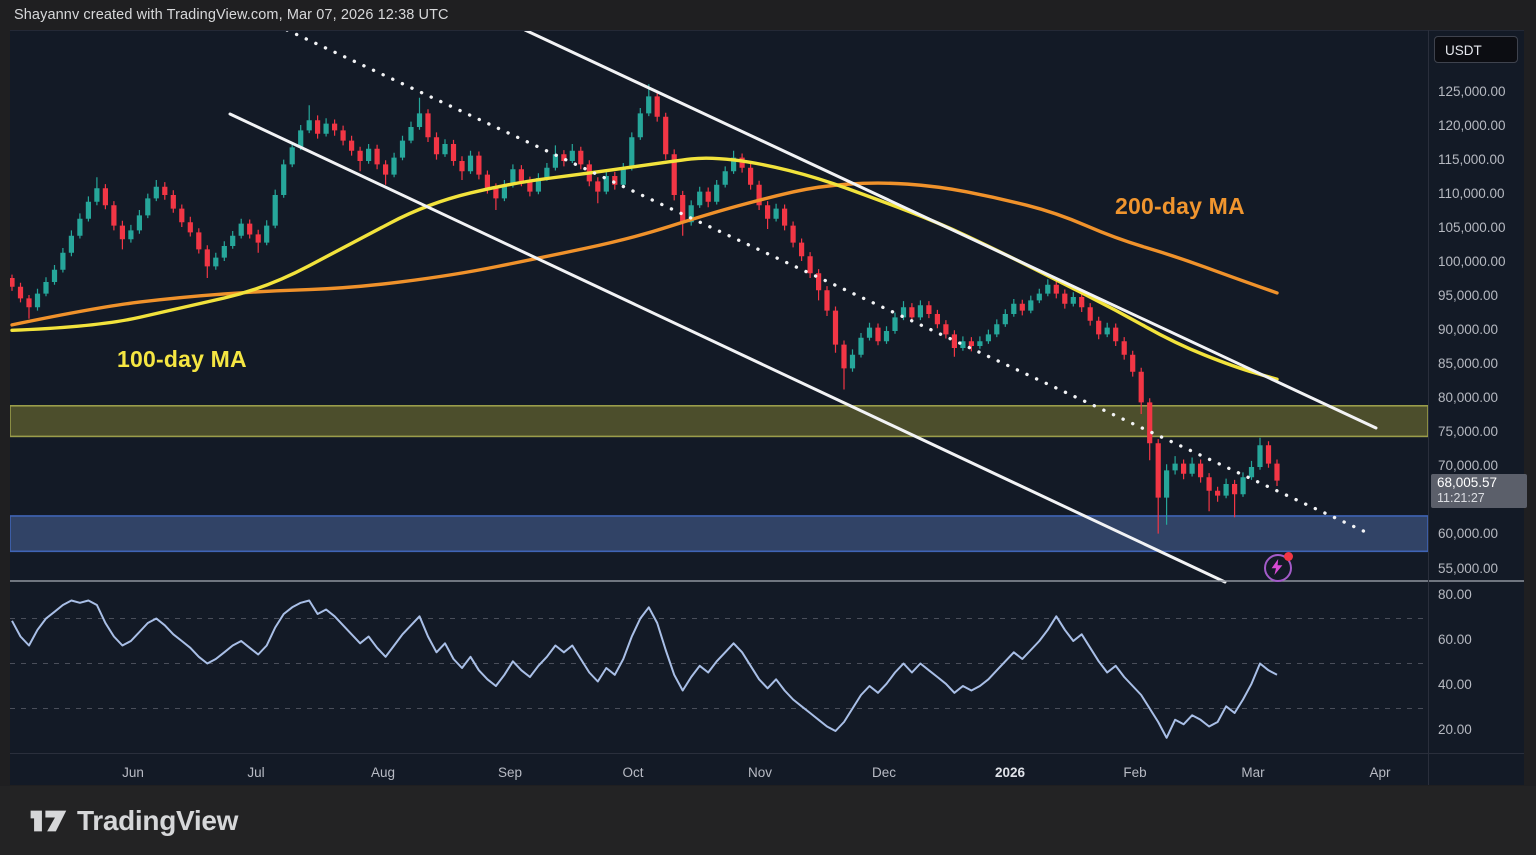 This screenshot has height=855, width=1536. I want to click on price-axis-label: 120,000.00, so click(1472, 125).